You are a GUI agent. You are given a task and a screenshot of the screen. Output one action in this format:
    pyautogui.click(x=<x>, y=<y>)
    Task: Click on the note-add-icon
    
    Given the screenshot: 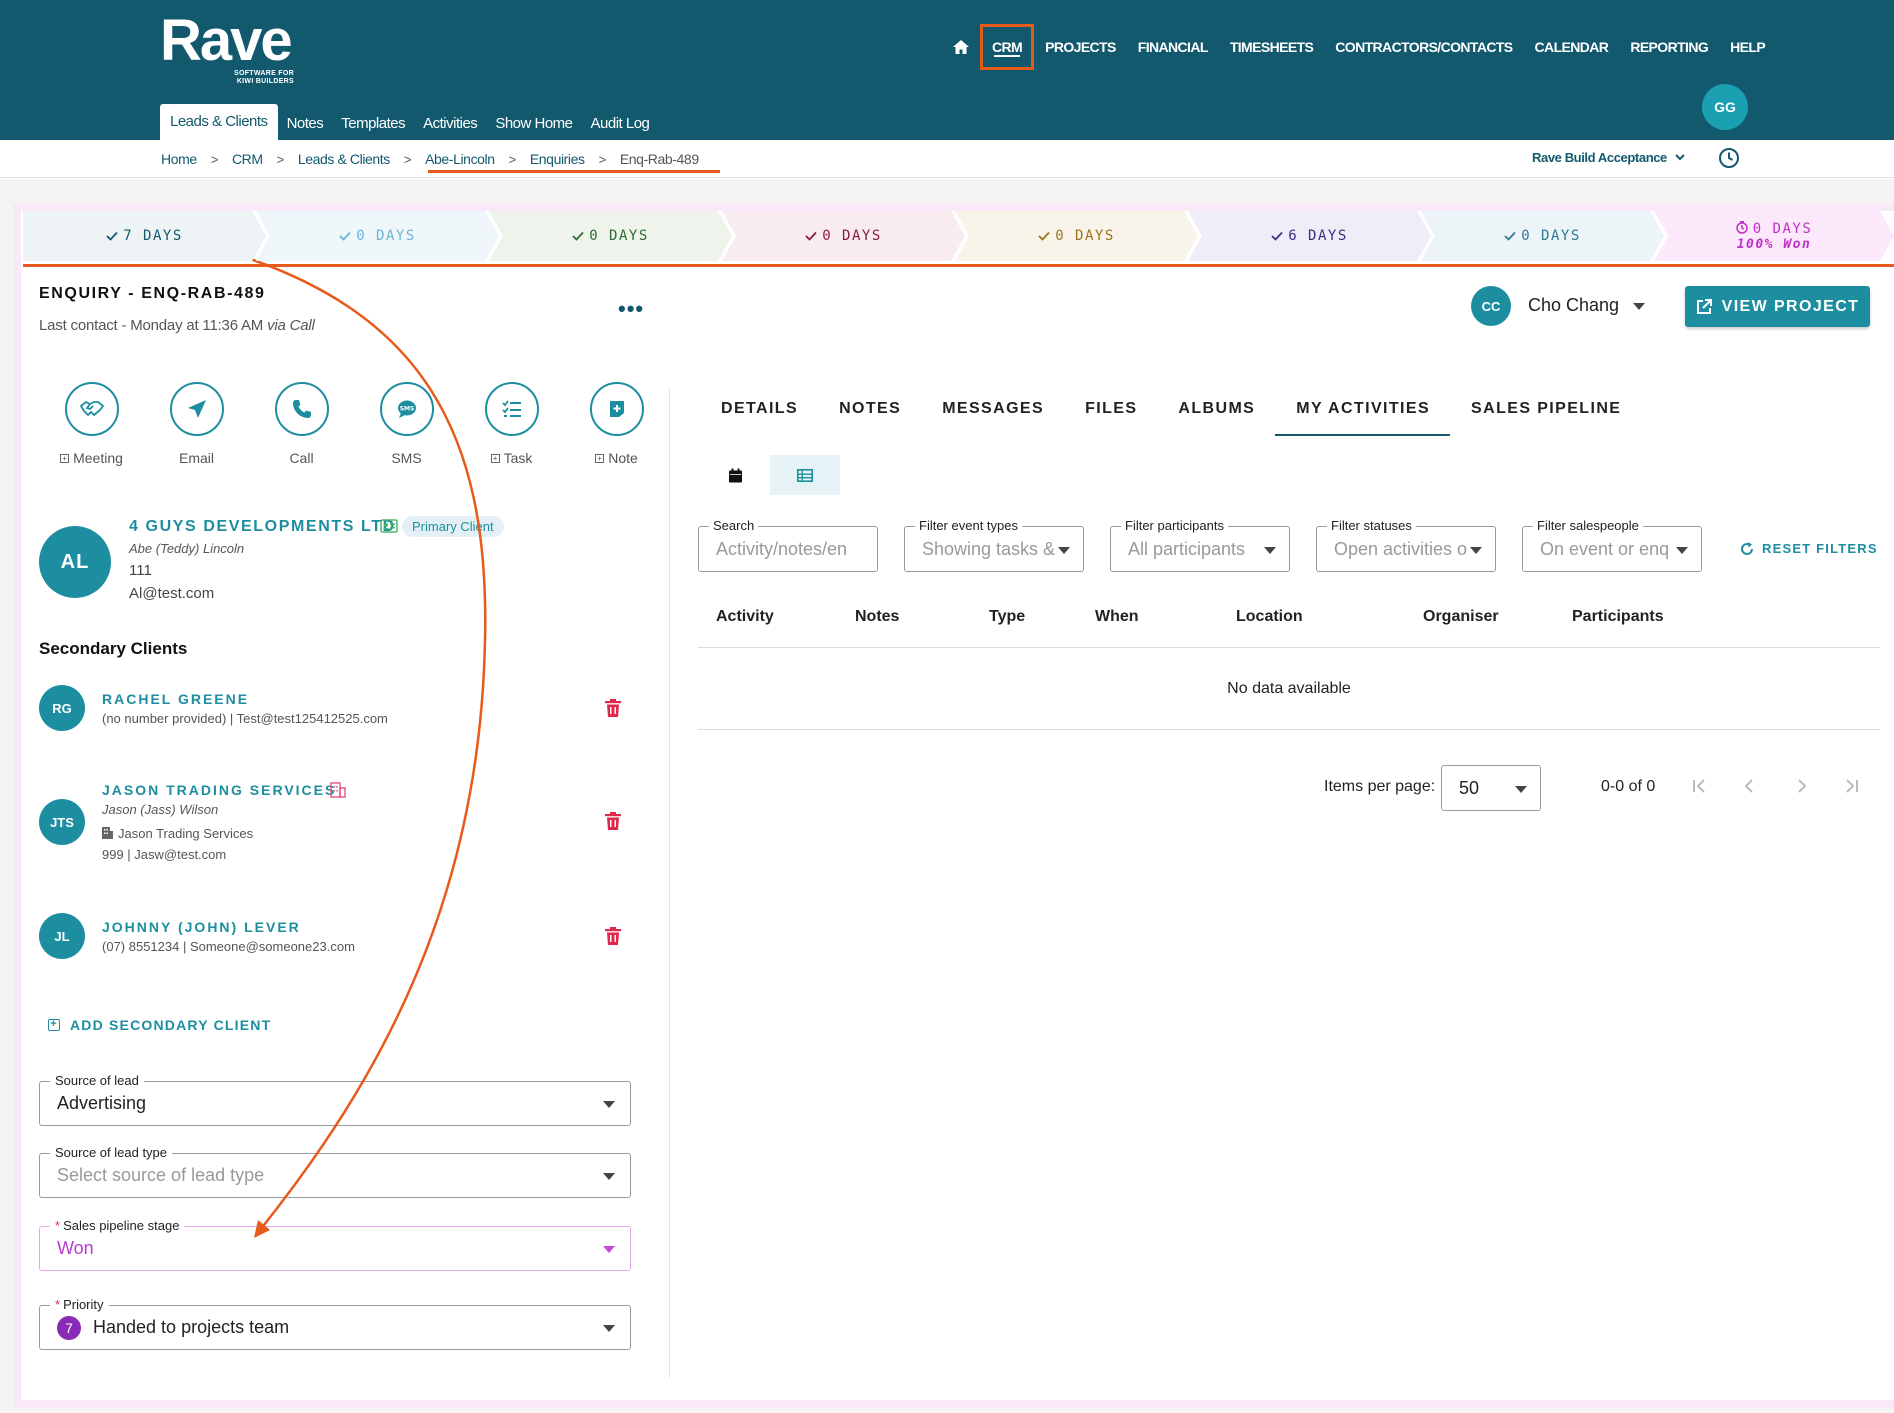 What is the action you would take?
    pyautogui.click(x=616, y=409)
    